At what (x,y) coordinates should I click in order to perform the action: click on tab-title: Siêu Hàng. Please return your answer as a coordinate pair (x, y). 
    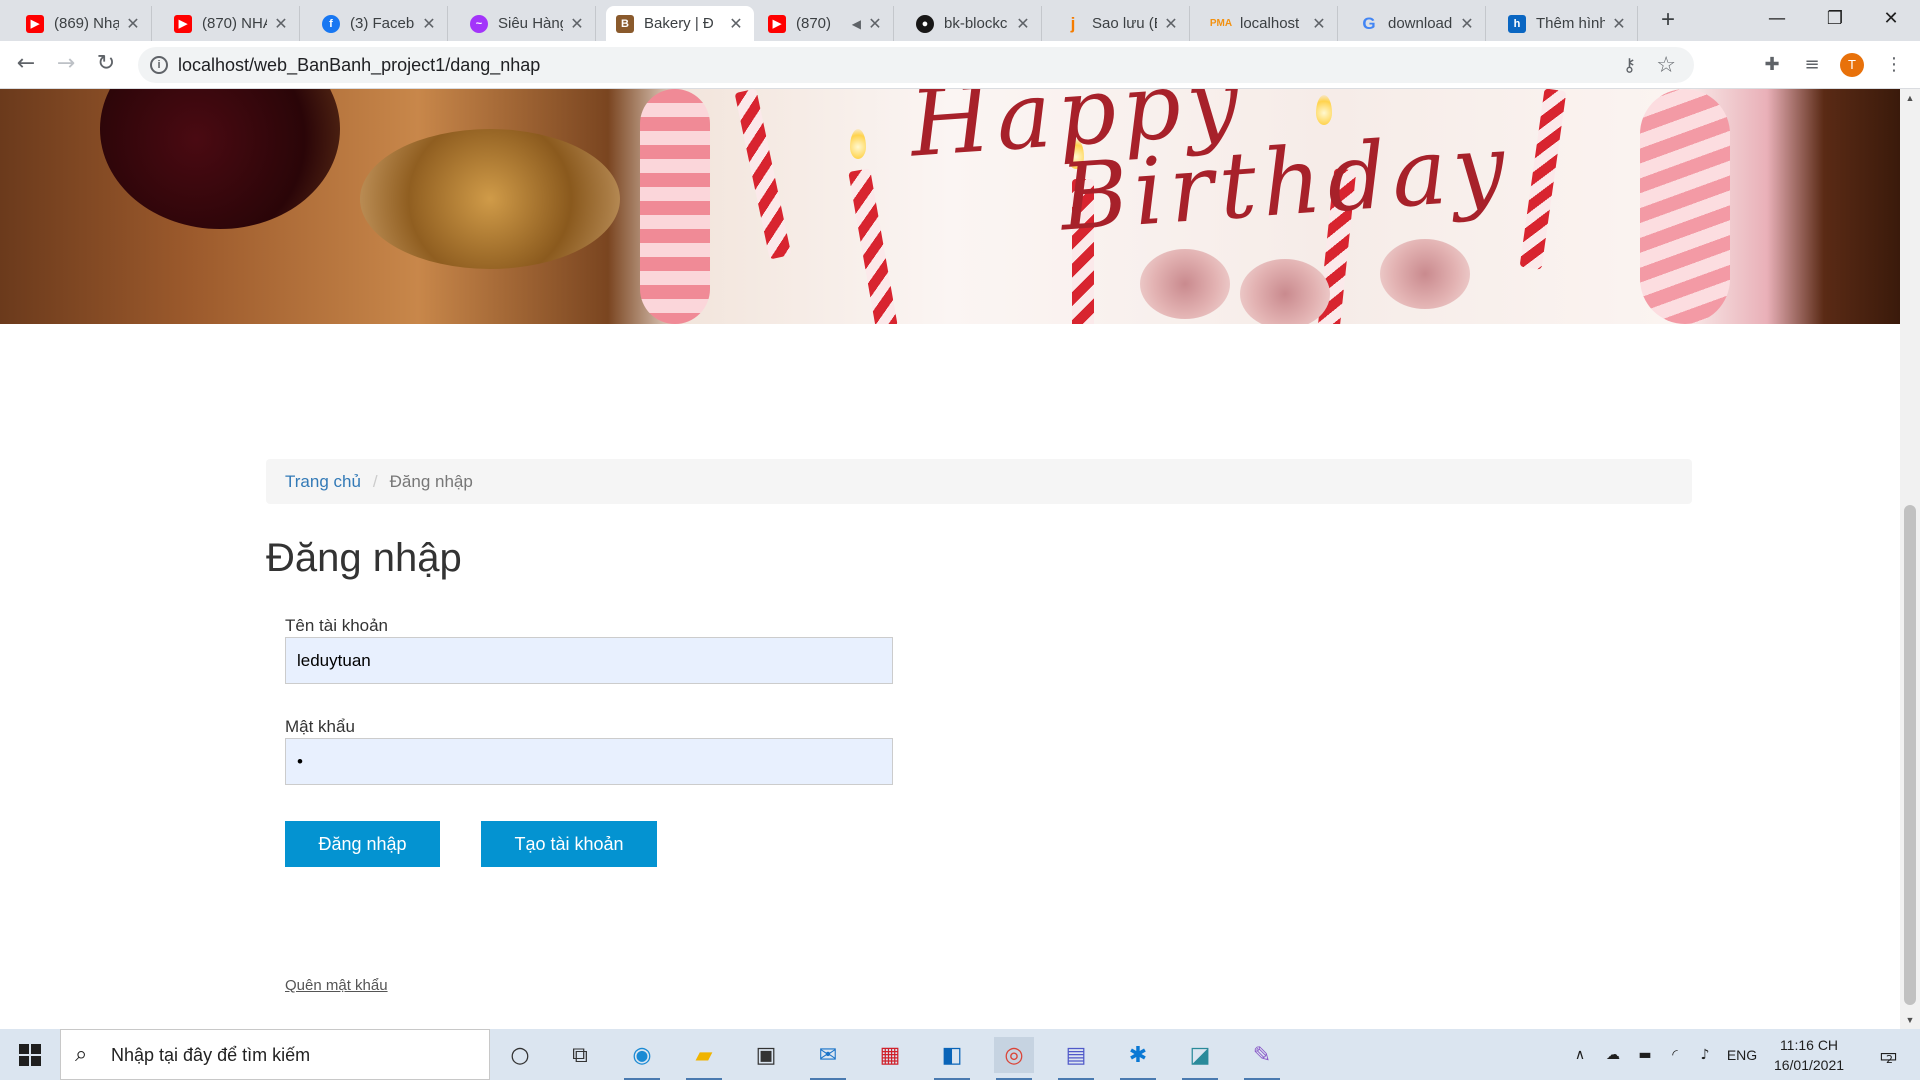
    Looking at the image, I should click on (530, 23).